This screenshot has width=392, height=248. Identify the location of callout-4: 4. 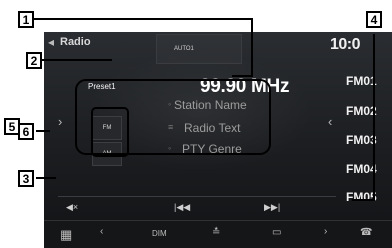
(374, 19).